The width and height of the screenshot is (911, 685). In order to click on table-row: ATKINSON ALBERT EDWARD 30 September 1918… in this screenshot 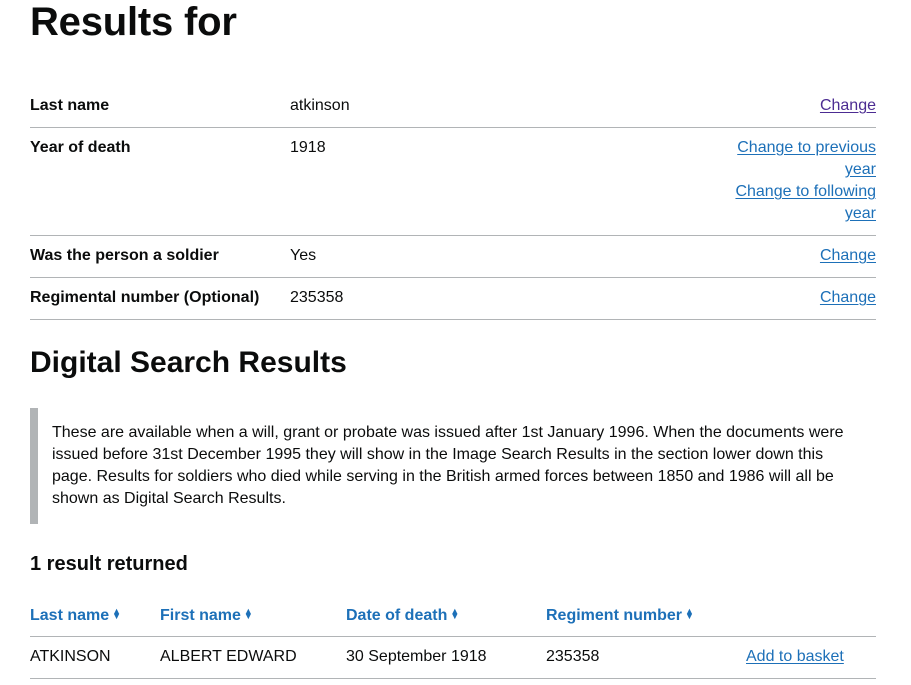, I will do `click(453, 657)`.